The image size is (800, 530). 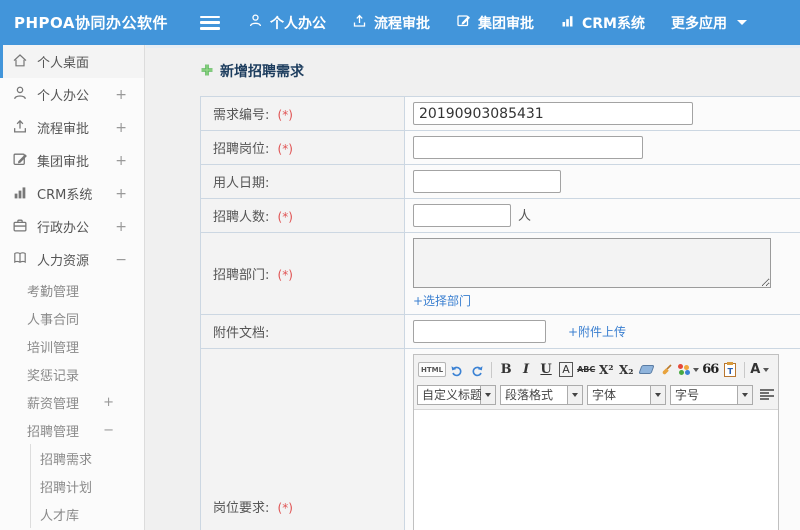 I want to click on sidebar-item-personal-desktop: 个人桌面, so click(x=72, y=61).